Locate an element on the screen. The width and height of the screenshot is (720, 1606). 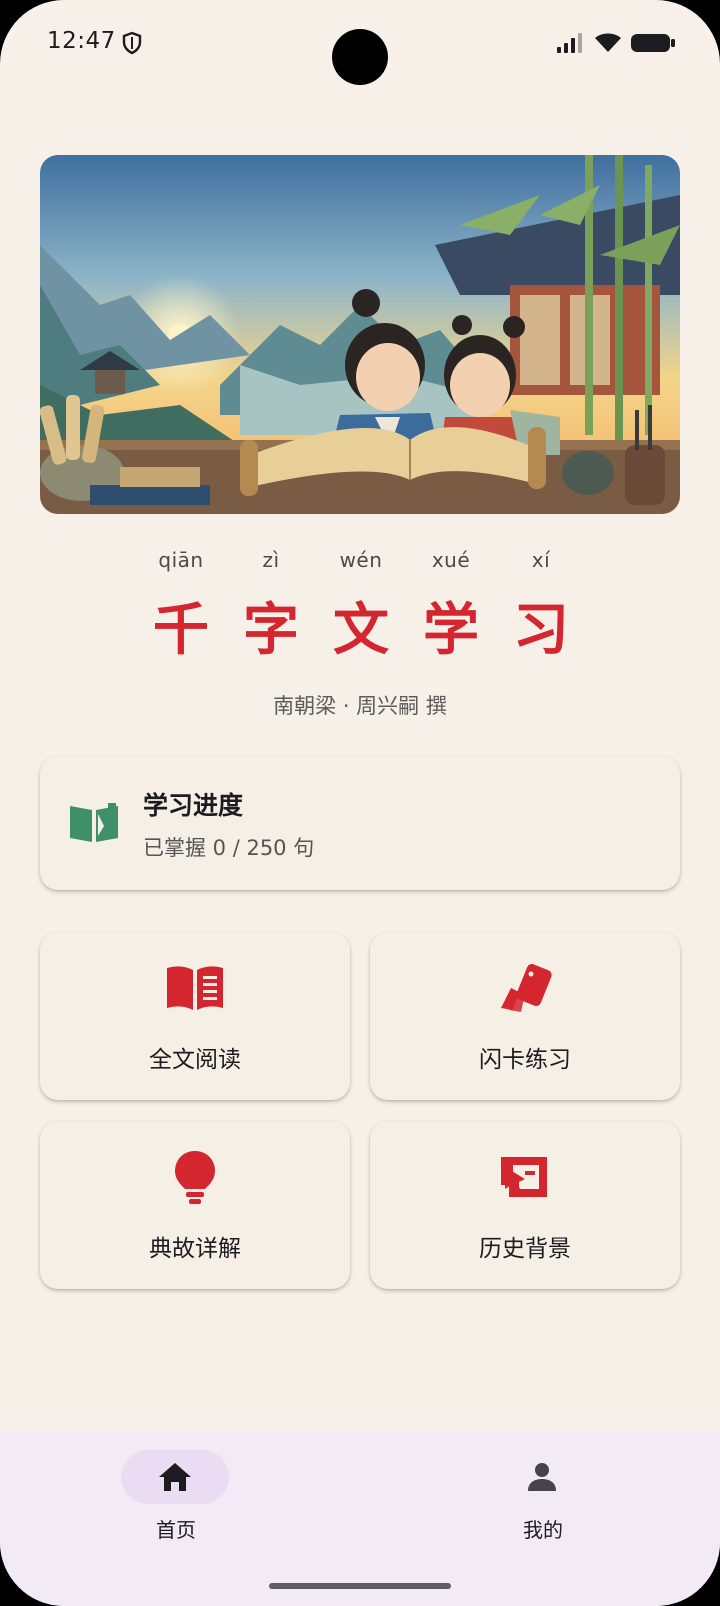
title-char-2: 字 is located at coordinates (271, 630).